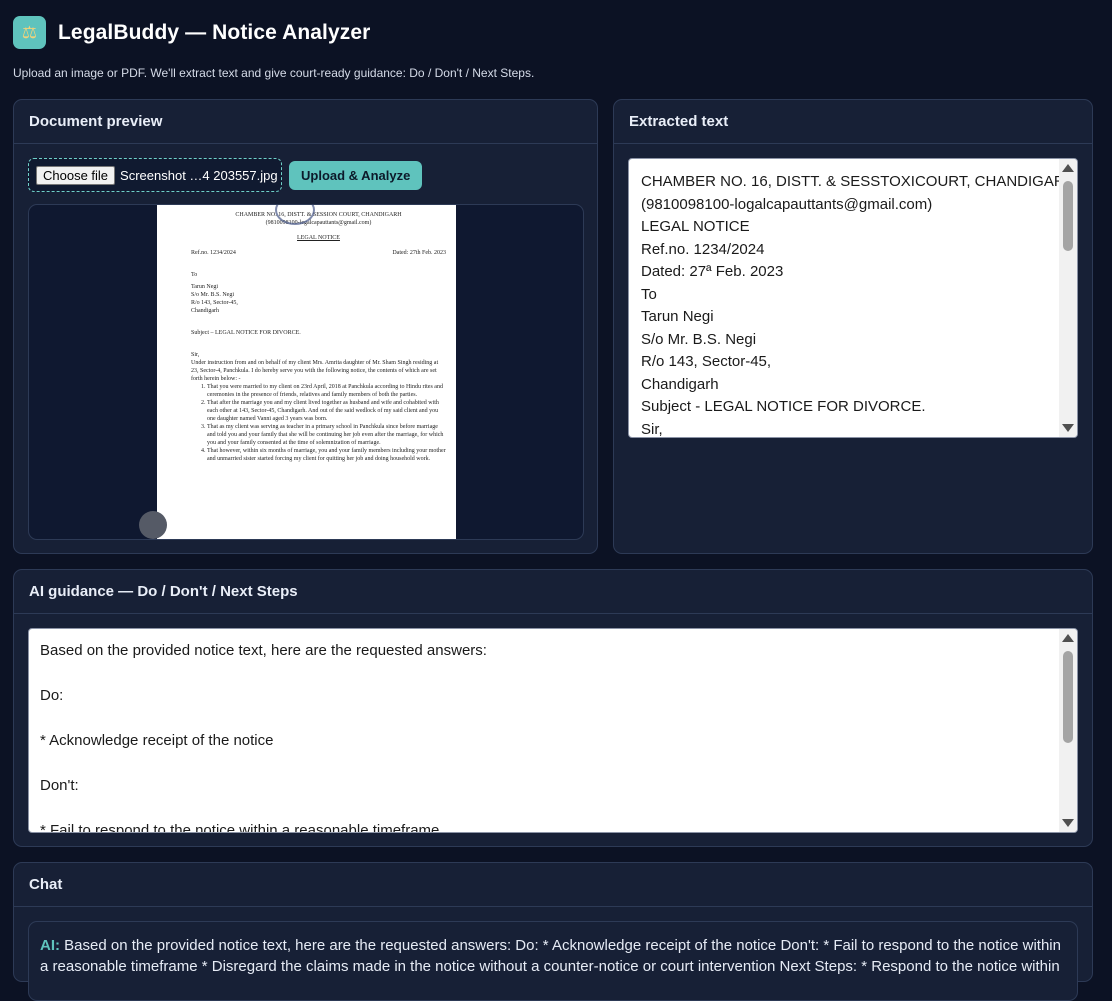 The image size is (1112, 1001). Describe the element at coordinates (205, 287) in the screenshot. I see `paper-line: Tarun Negi` at that location.